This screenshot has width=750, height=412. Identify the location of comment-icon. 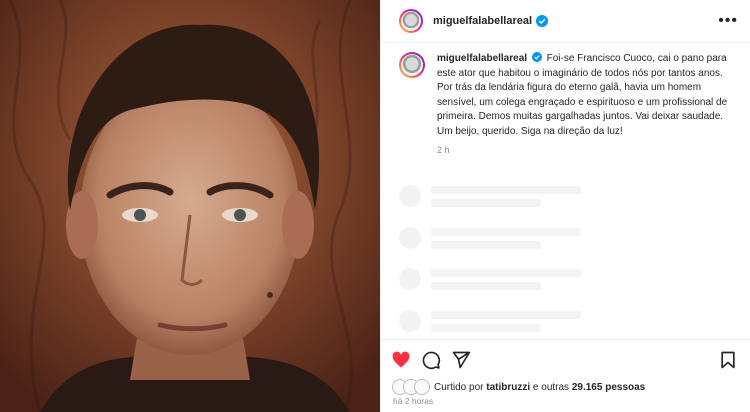
(431, 360).